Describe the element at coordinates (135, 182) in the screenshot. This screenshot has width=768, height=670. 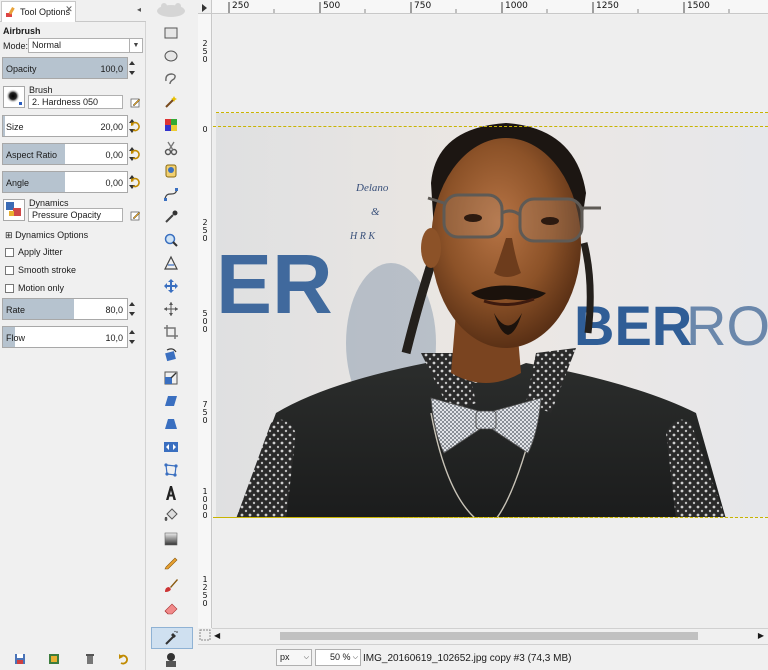
I see `reset-angle-icon` at that location.